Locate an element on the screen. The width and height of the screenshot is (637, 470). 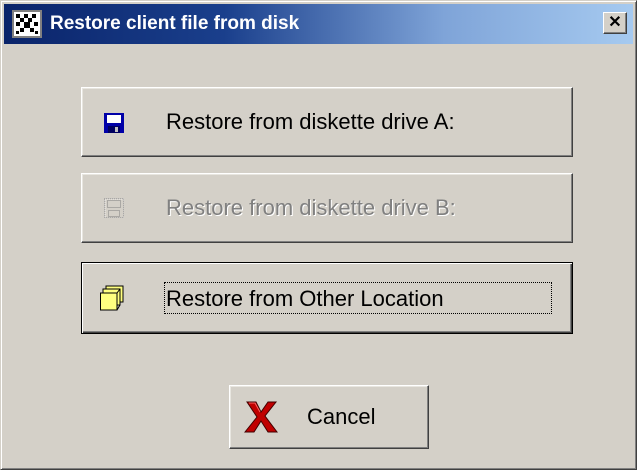
floppy-disk-icon is located at coordinates (114, 125).